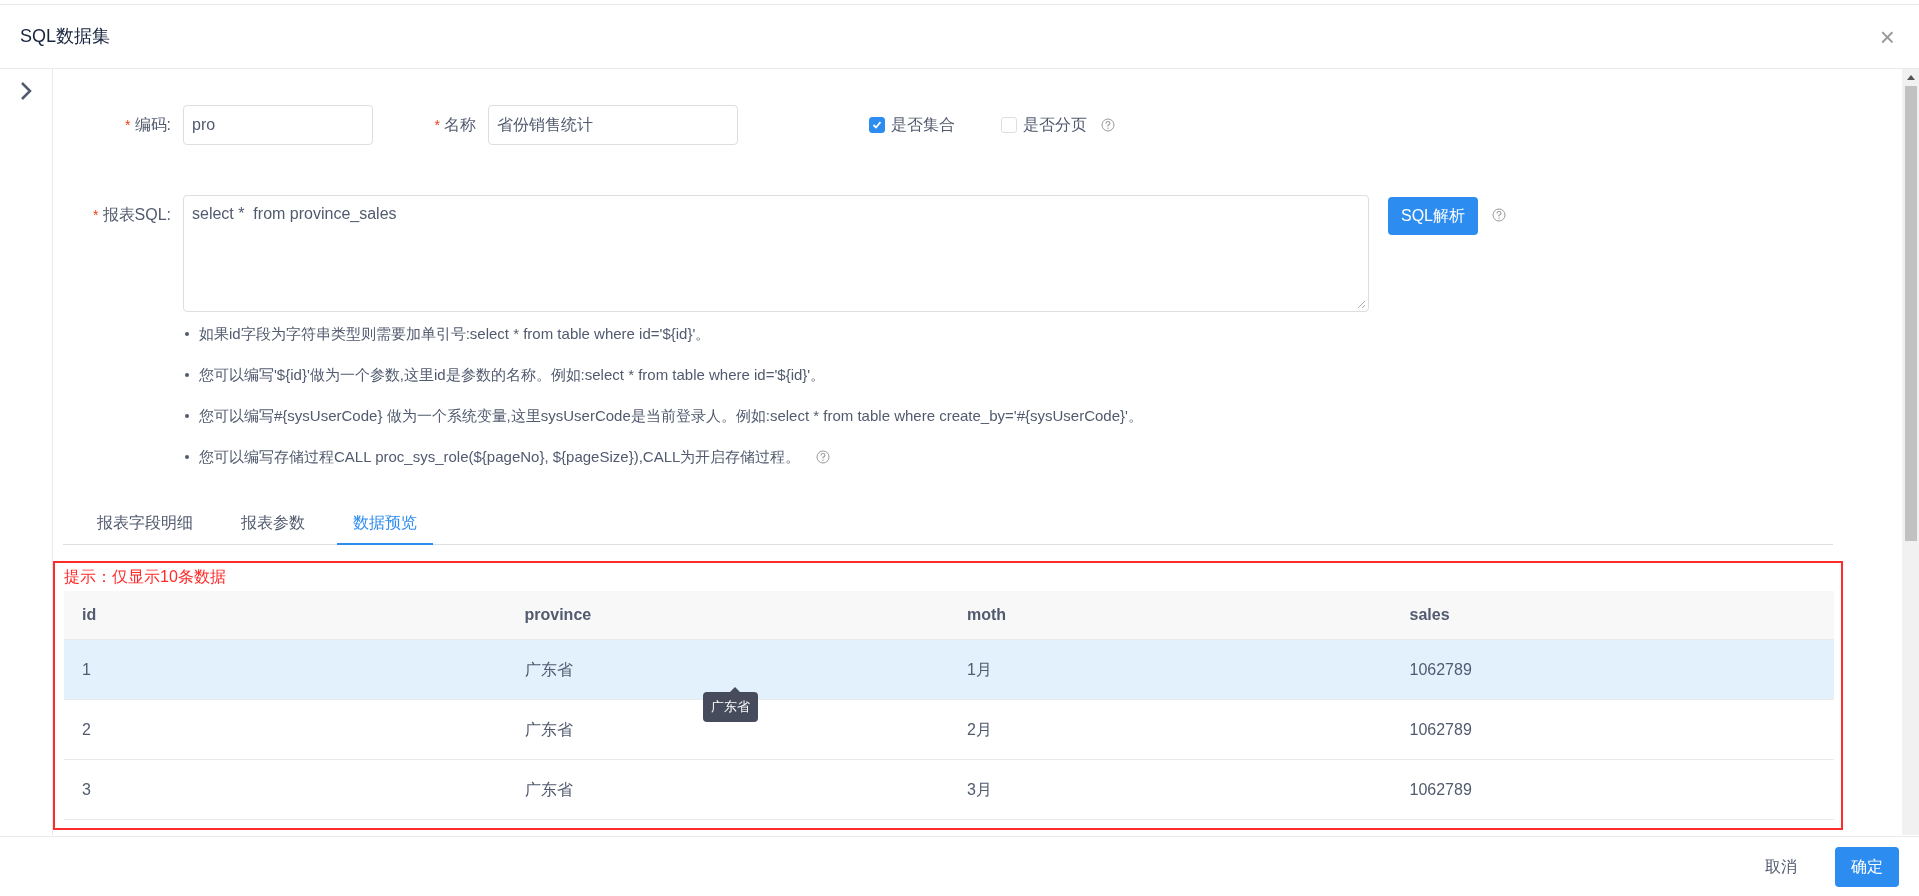 The image size is (1919, 896). I want to click on field-label: 名称, so click(460, 125).